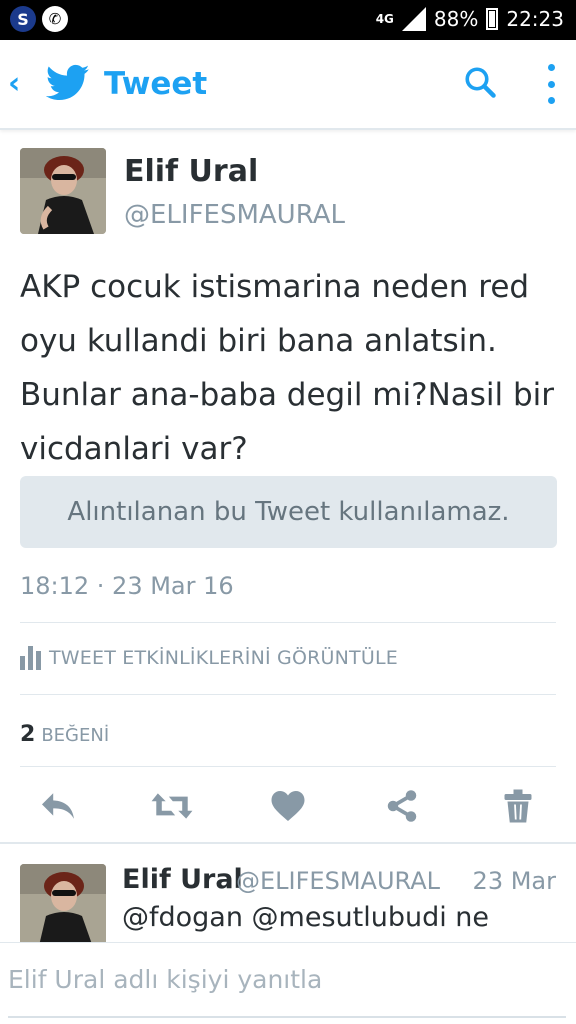  I want to click on view-activity-link: TWEET ETKİNLİKLERİNİ GÖRÜNTÜLE, so click(209, 658).